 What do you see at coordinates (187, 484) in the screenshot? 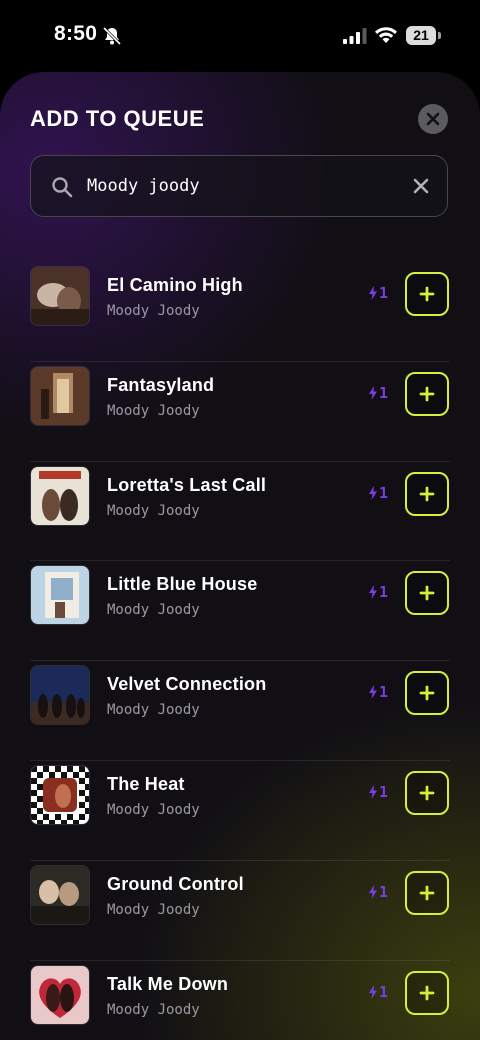
I see `song-title: Loretta's Last Call` at bounding box center [187, 484].